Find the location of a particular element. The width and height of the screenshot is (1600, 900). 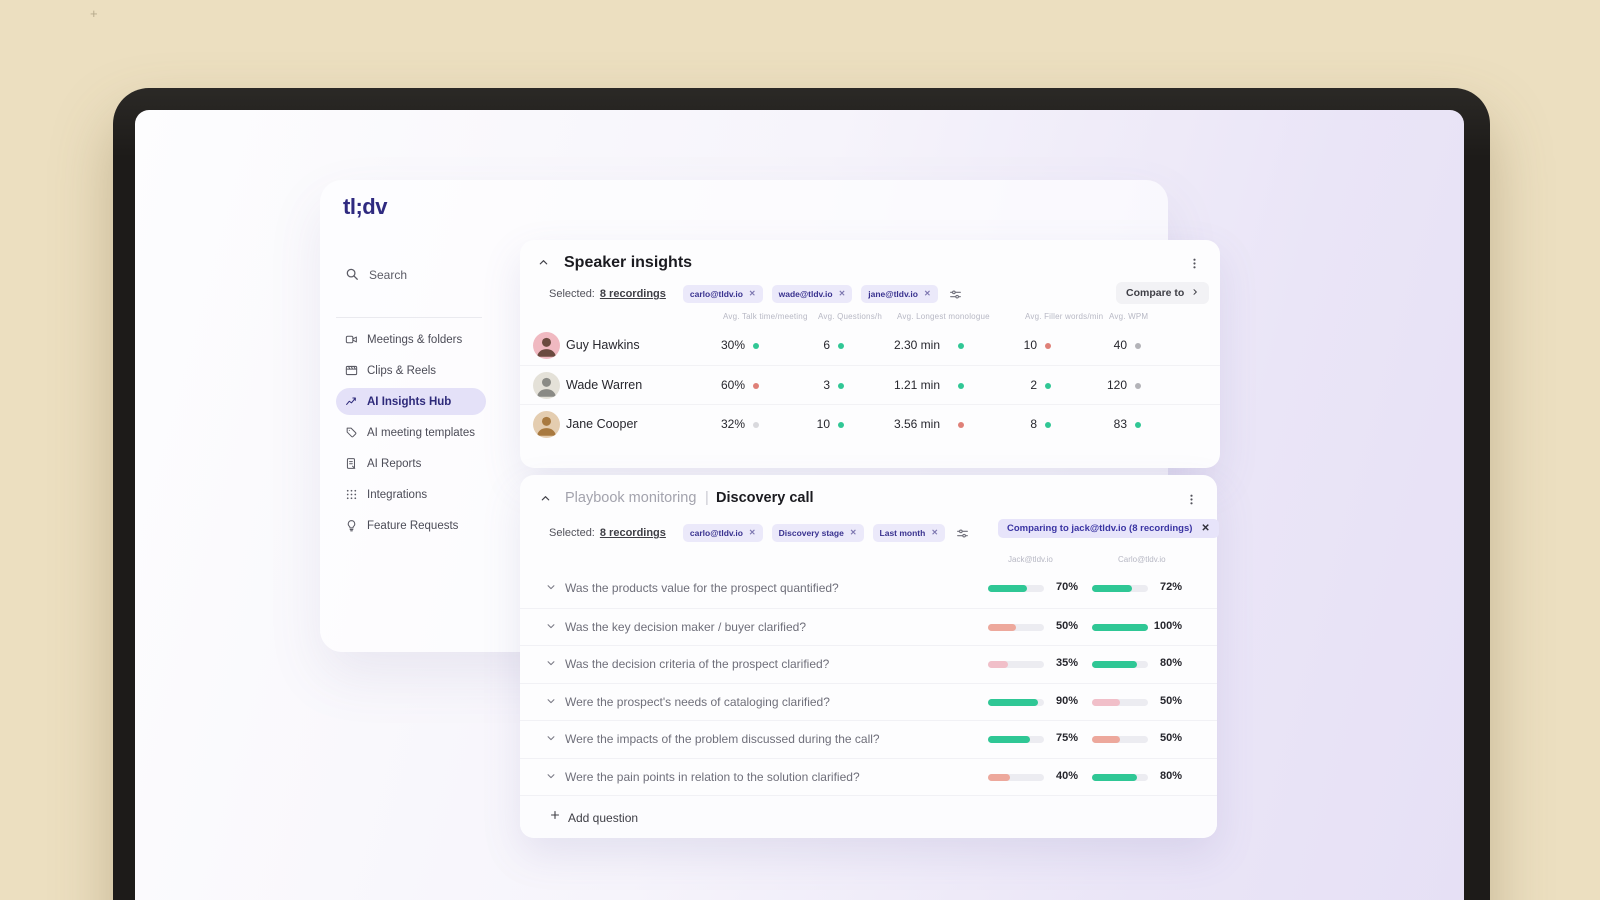

progress-percent: 75% is located at coordinates (1066, 738).